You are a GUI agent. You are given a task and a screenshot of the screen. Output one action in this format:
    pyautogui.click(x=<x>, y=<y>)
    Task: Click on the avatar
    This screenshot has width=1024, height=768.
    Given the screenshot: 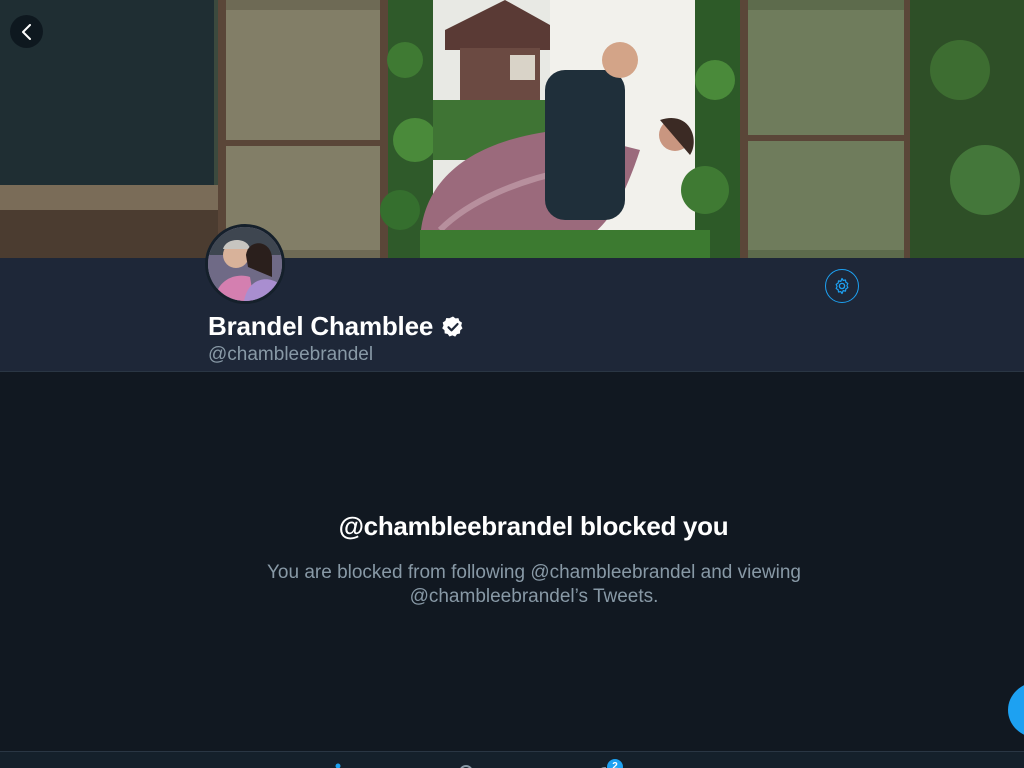 What is the action you would take?
    pyautogui.click(x=245, y=264)
    